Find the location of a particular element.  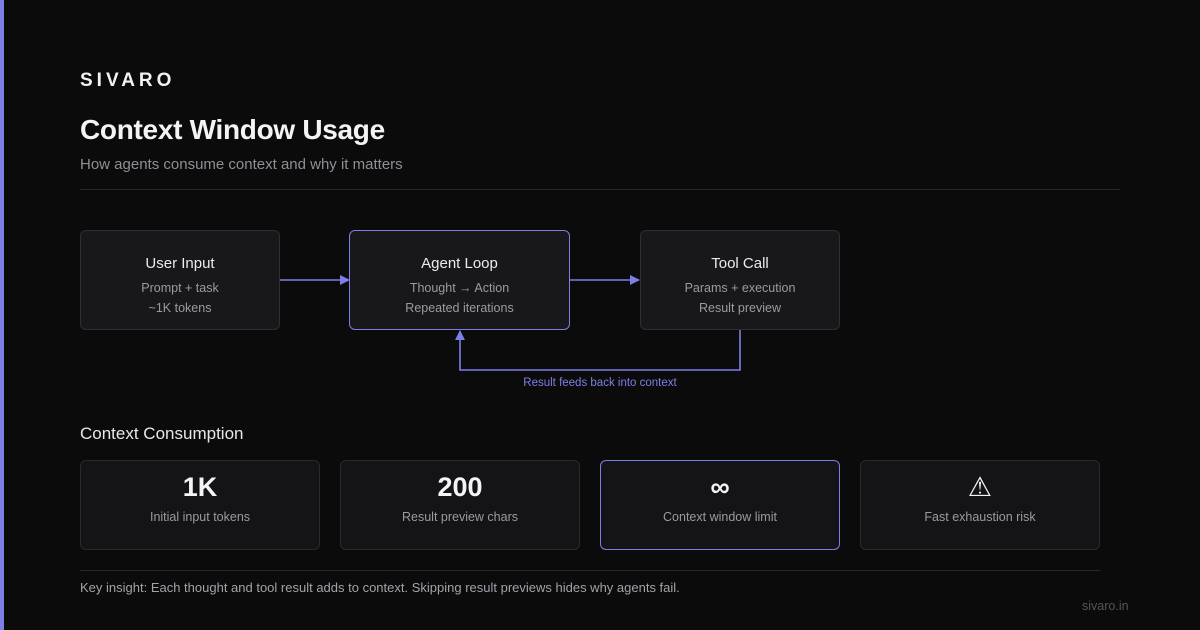

node-detail: Prompt + task is located at coordinates (180, 288).